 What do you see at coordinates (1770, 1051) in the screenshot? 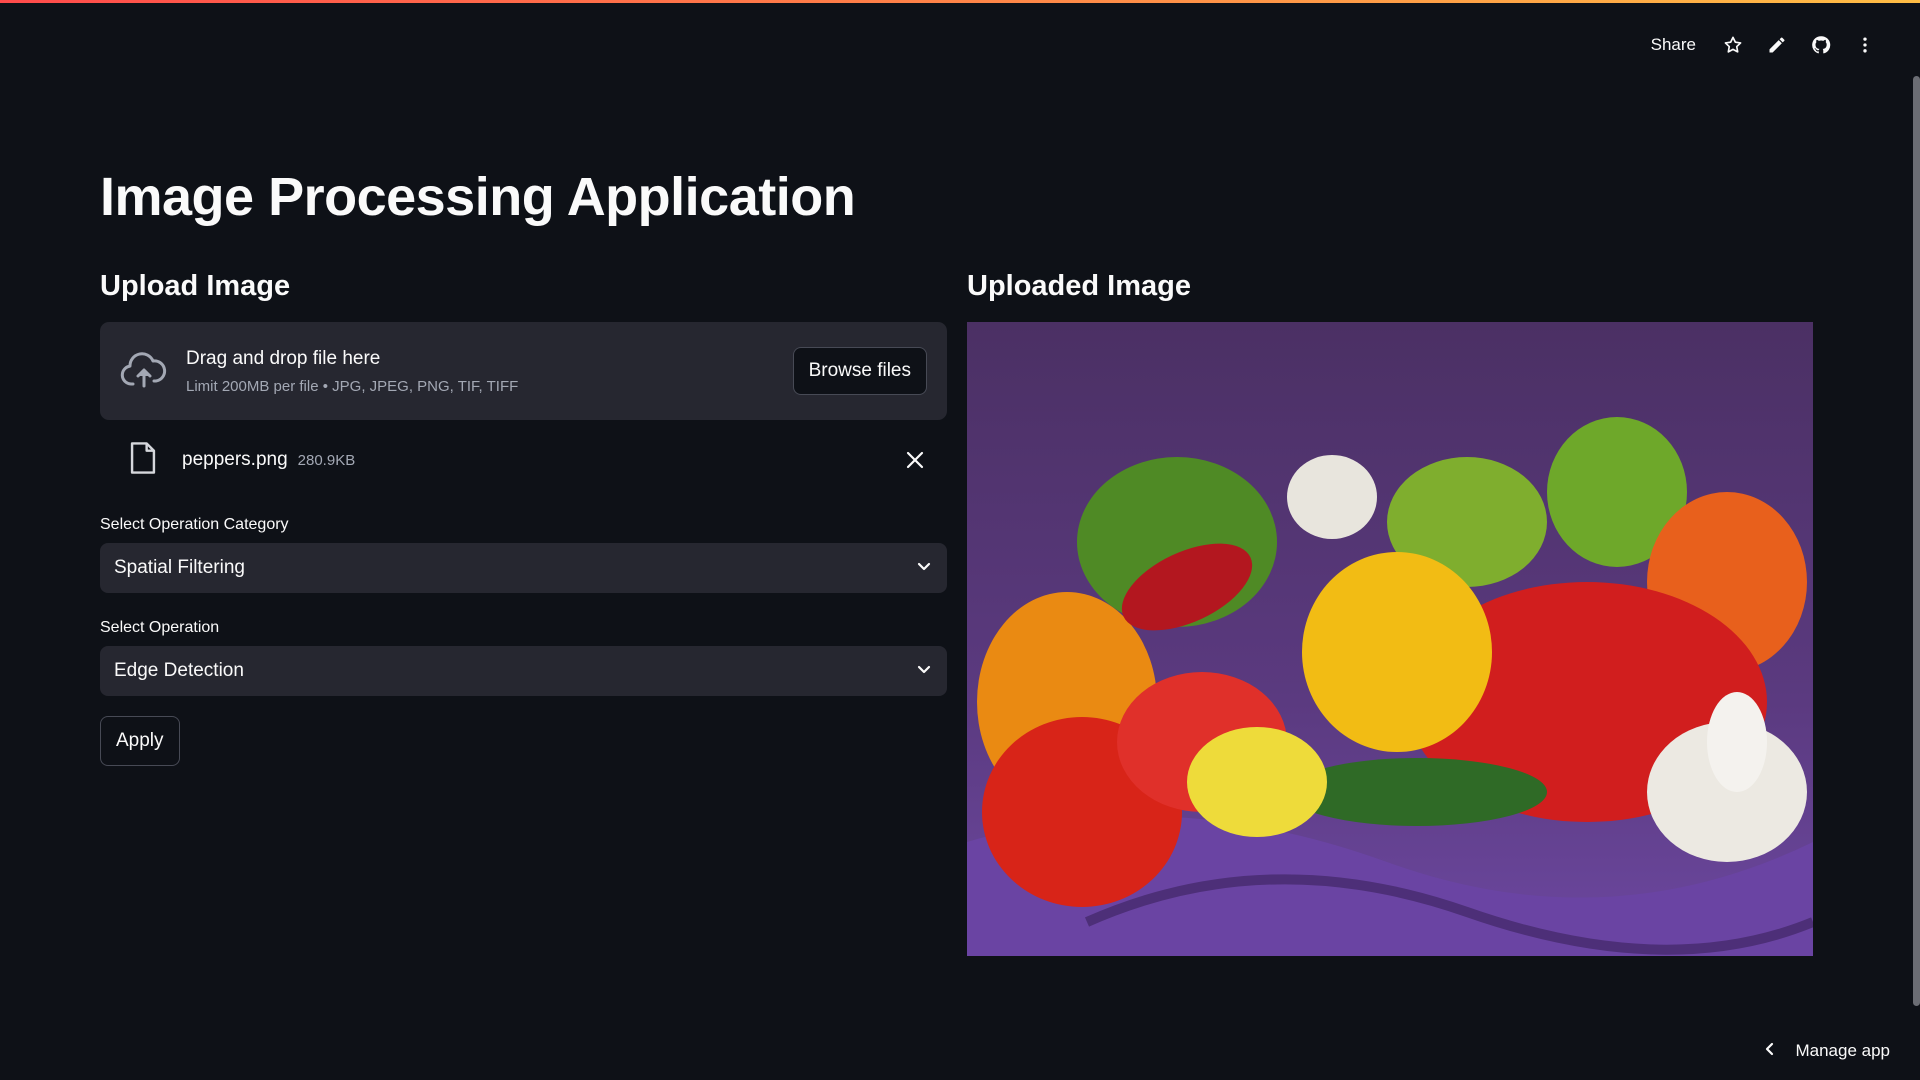
I see `chevron-left-icon` at bounding box center [1770, 1051].